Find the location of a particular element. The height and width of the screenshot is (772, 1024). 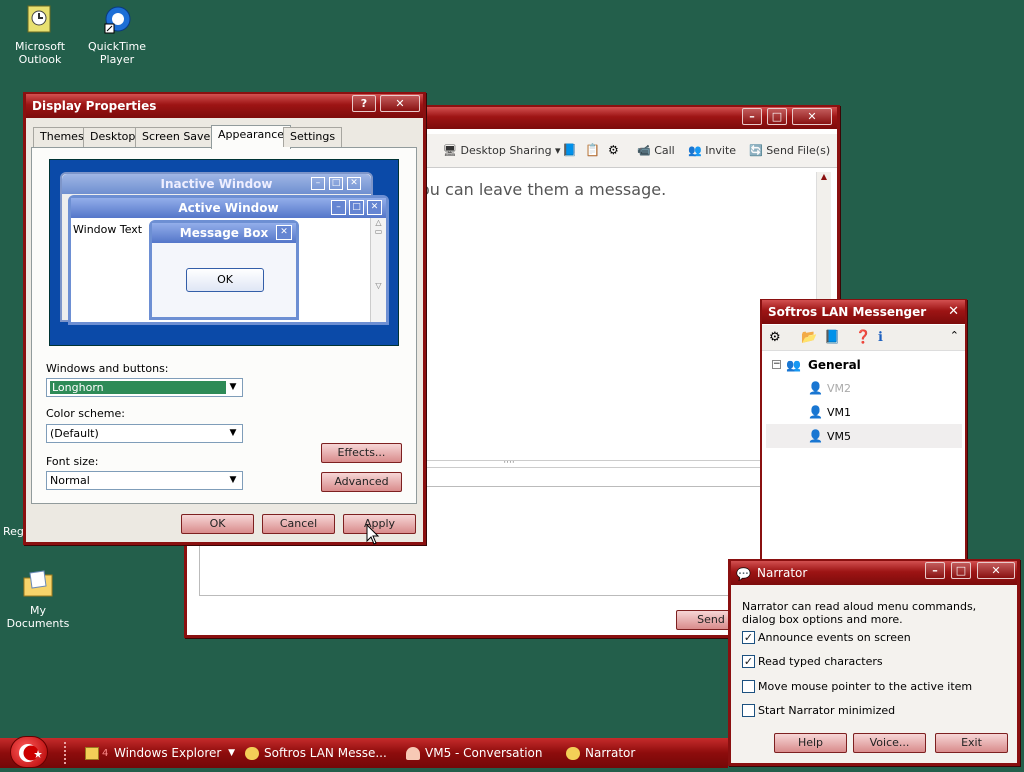

info-icon: ℹ is located at coordinates (880, 337).